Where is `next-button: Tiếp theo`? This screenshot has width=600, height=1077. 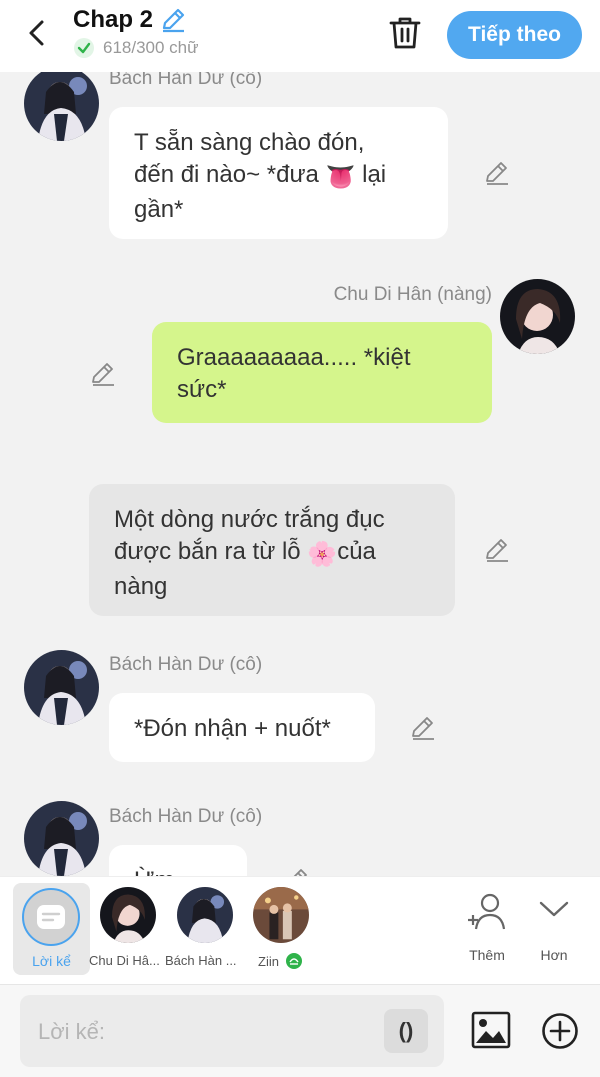 next-button: Tiếp theo is located at coordinates (514, 35).